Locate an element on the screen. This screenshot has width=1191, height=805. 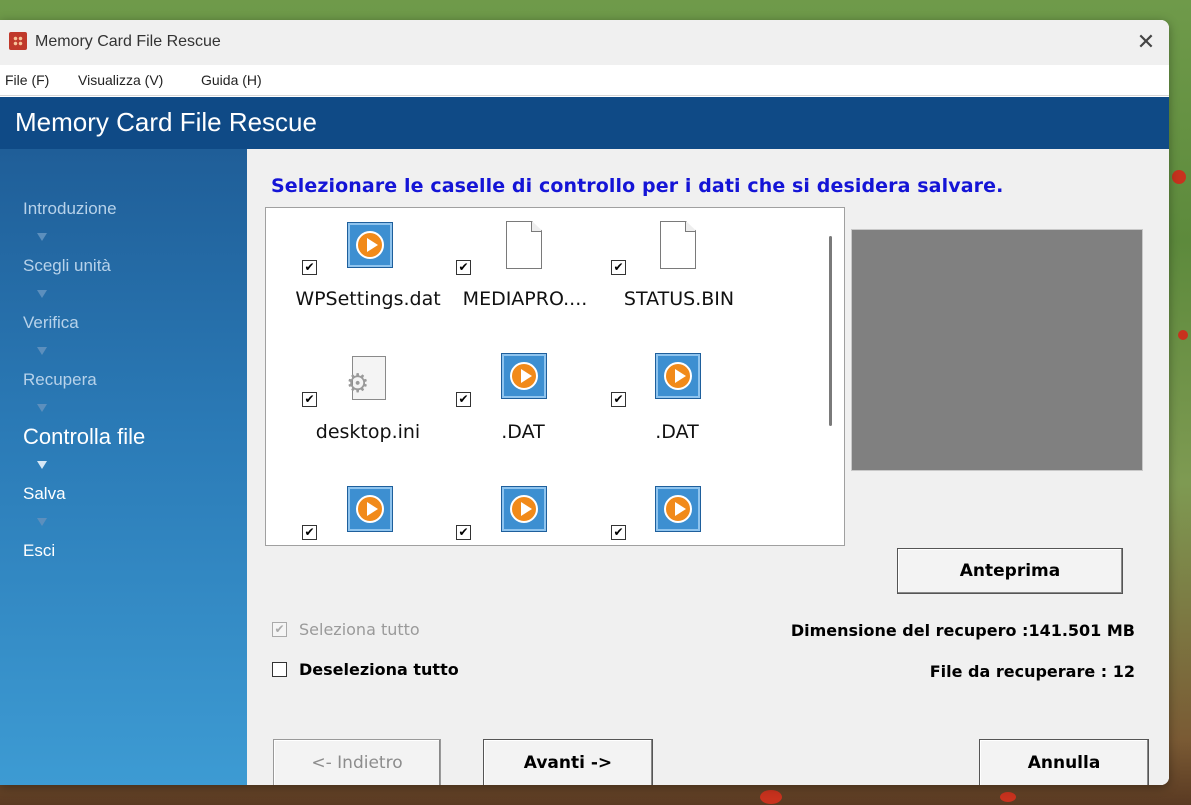
header-band: Memory Card File Rescue is located at coordinates (584, 123).